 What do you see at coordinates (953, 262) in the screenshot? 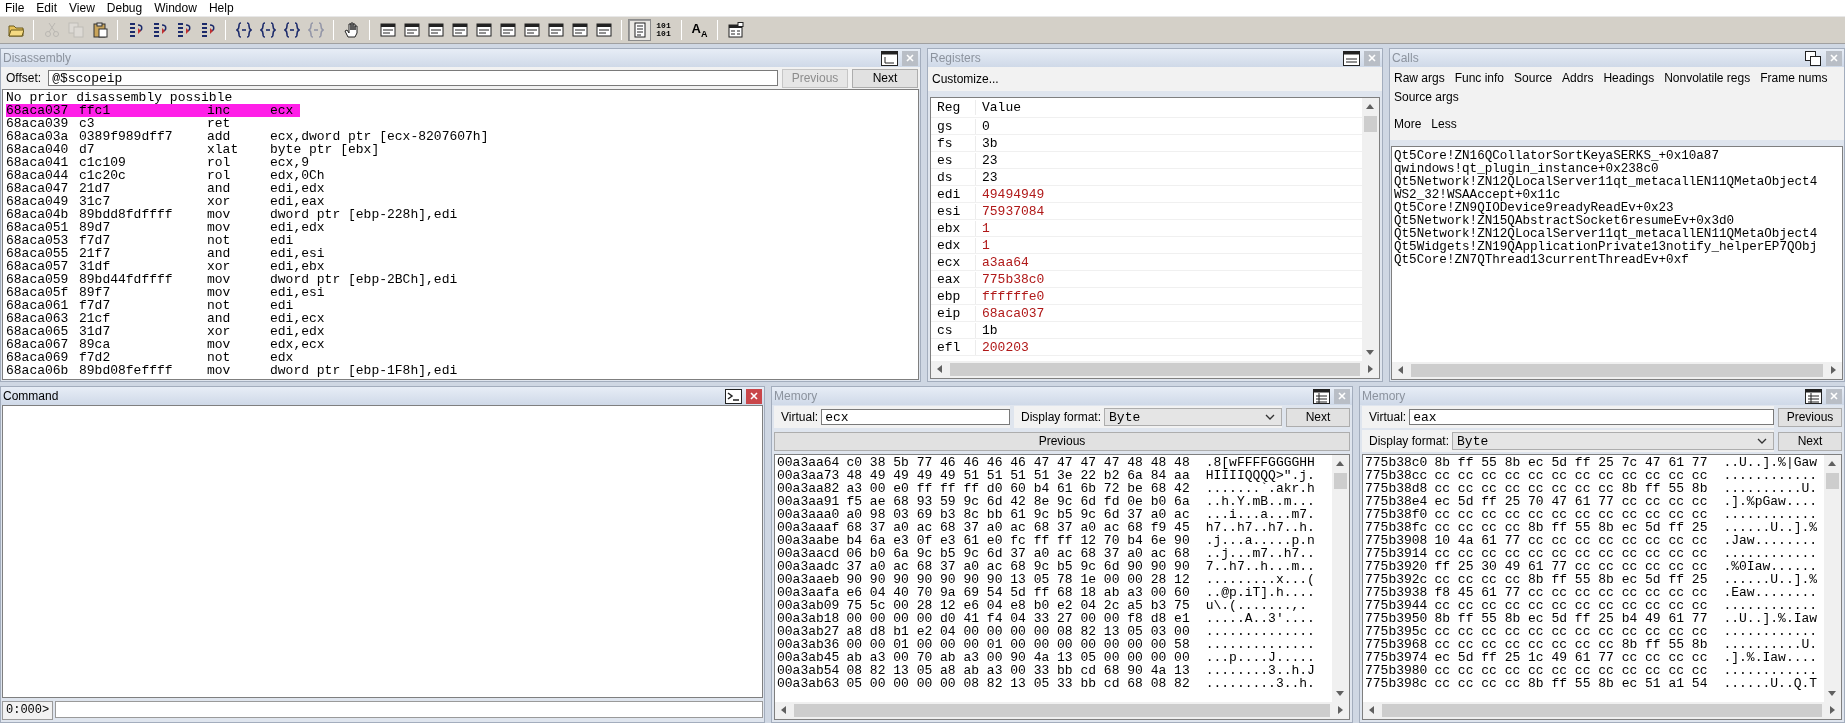
I see `register-name: ecx` at bounding box center [953, 262].